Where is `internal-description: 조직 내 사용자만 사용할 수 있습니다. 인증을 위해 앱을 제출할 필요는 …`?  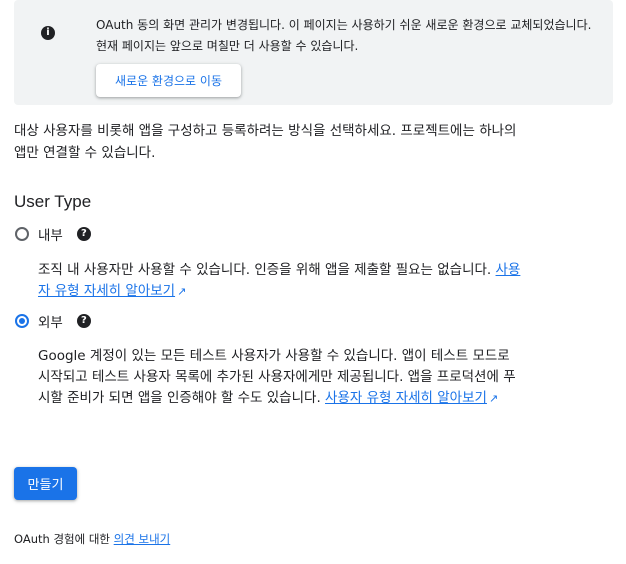
internal-description: 조직 내 사용자만 사용할 수 있습니다. 인증을 위해 앱을 제출할 필요는 … is located at coordinates (280, 281).